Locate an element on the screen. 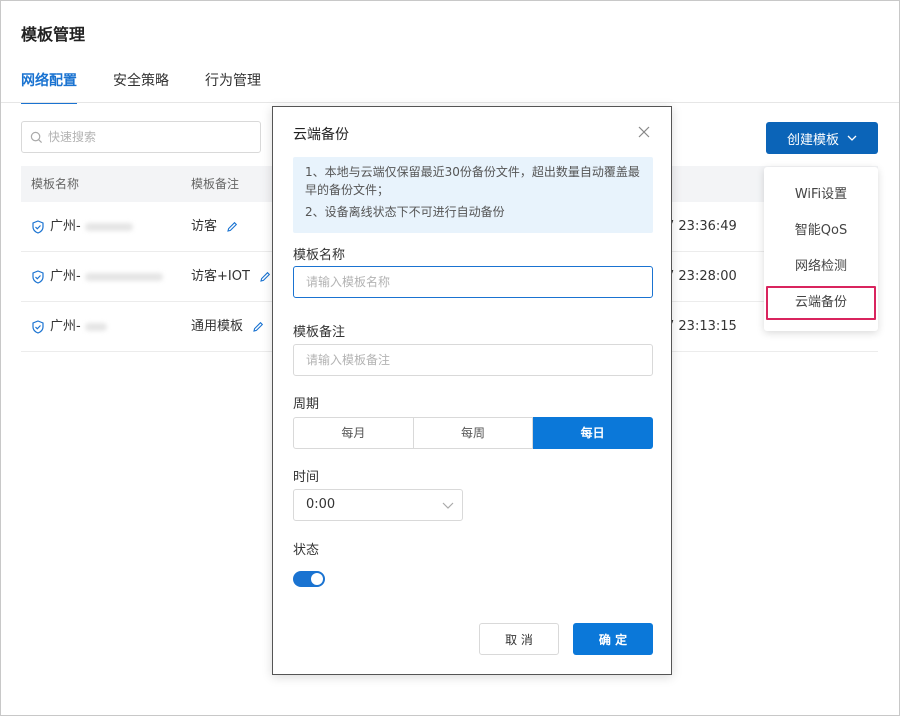 The image size is (900, 716). toggle-knob is located at coordinates (317, 579).